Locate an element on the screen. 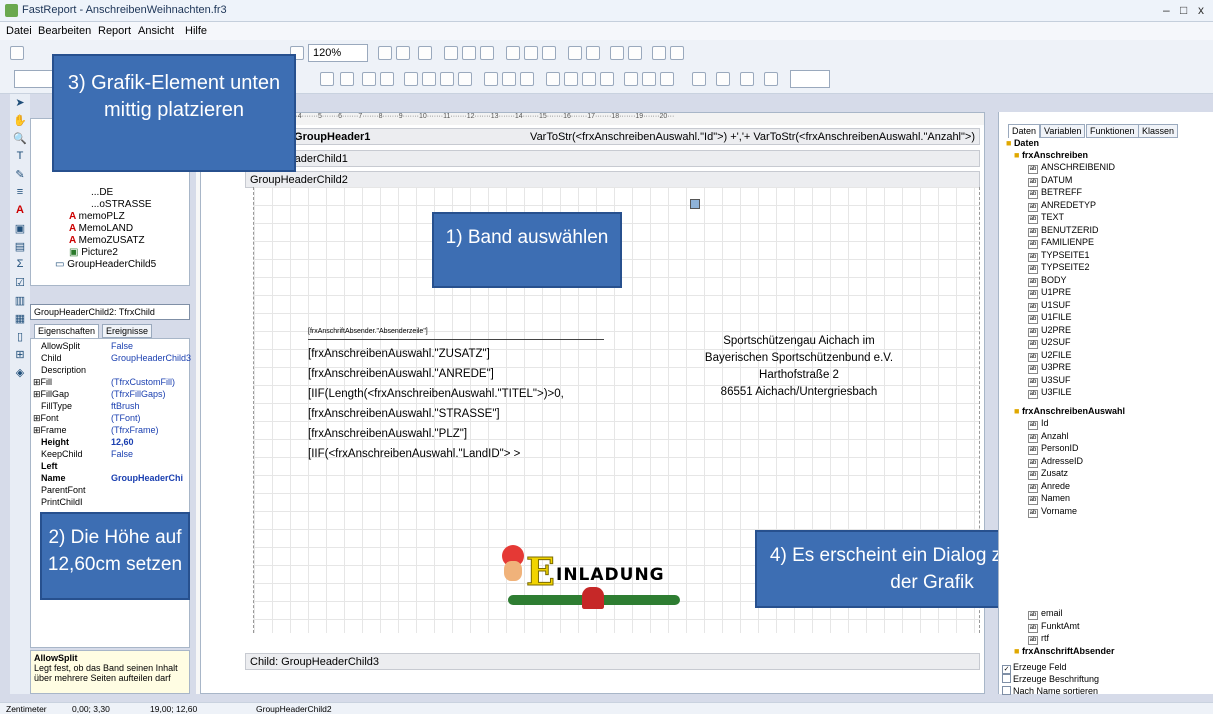 The height and width of the screenshot is (714, 1213). zoom-select: 120% is located at coordinates (338, 53).